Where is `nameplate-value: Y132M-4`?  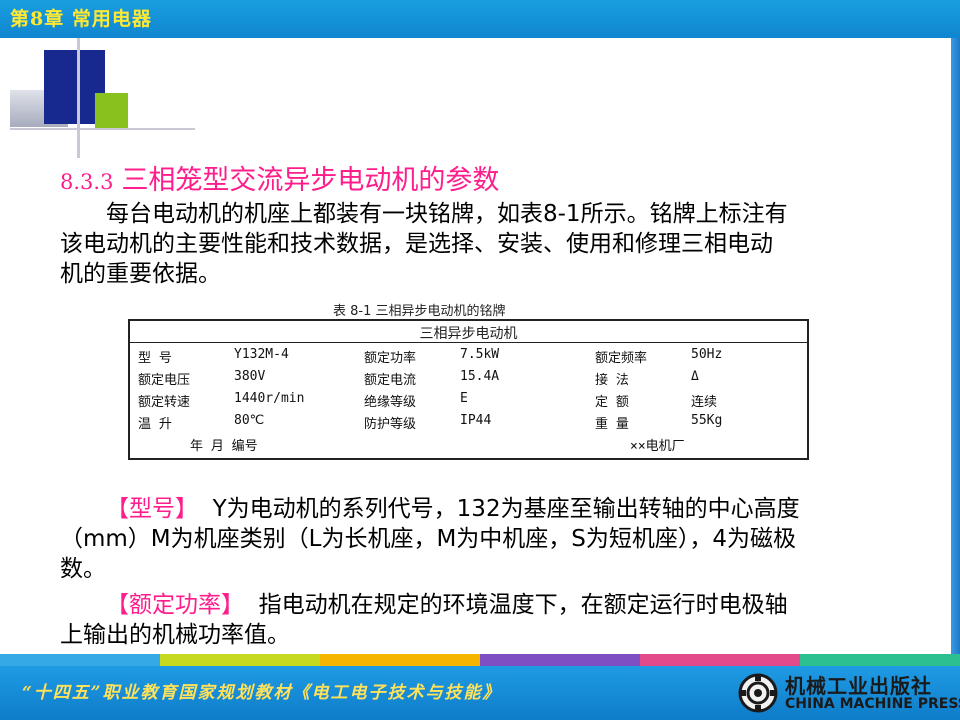
nameplate-value: Y132M-4 is located at coordinates (261, 354).